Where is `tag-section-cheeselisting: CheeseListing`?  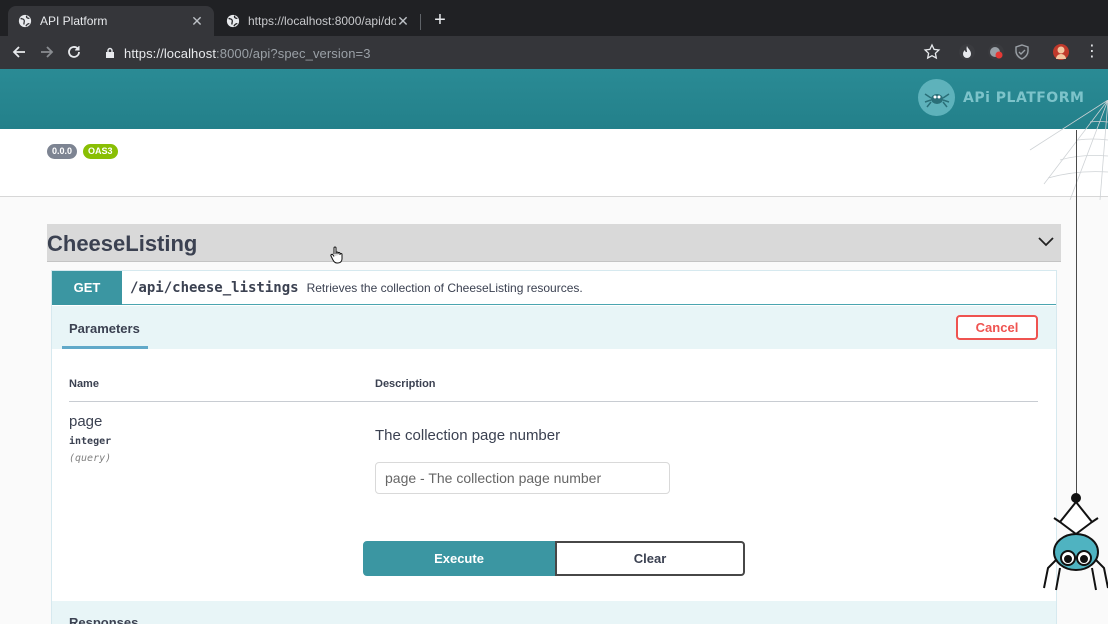 tag-section-cheeselisting: CheeseListing is located at coordinates (554, 243).